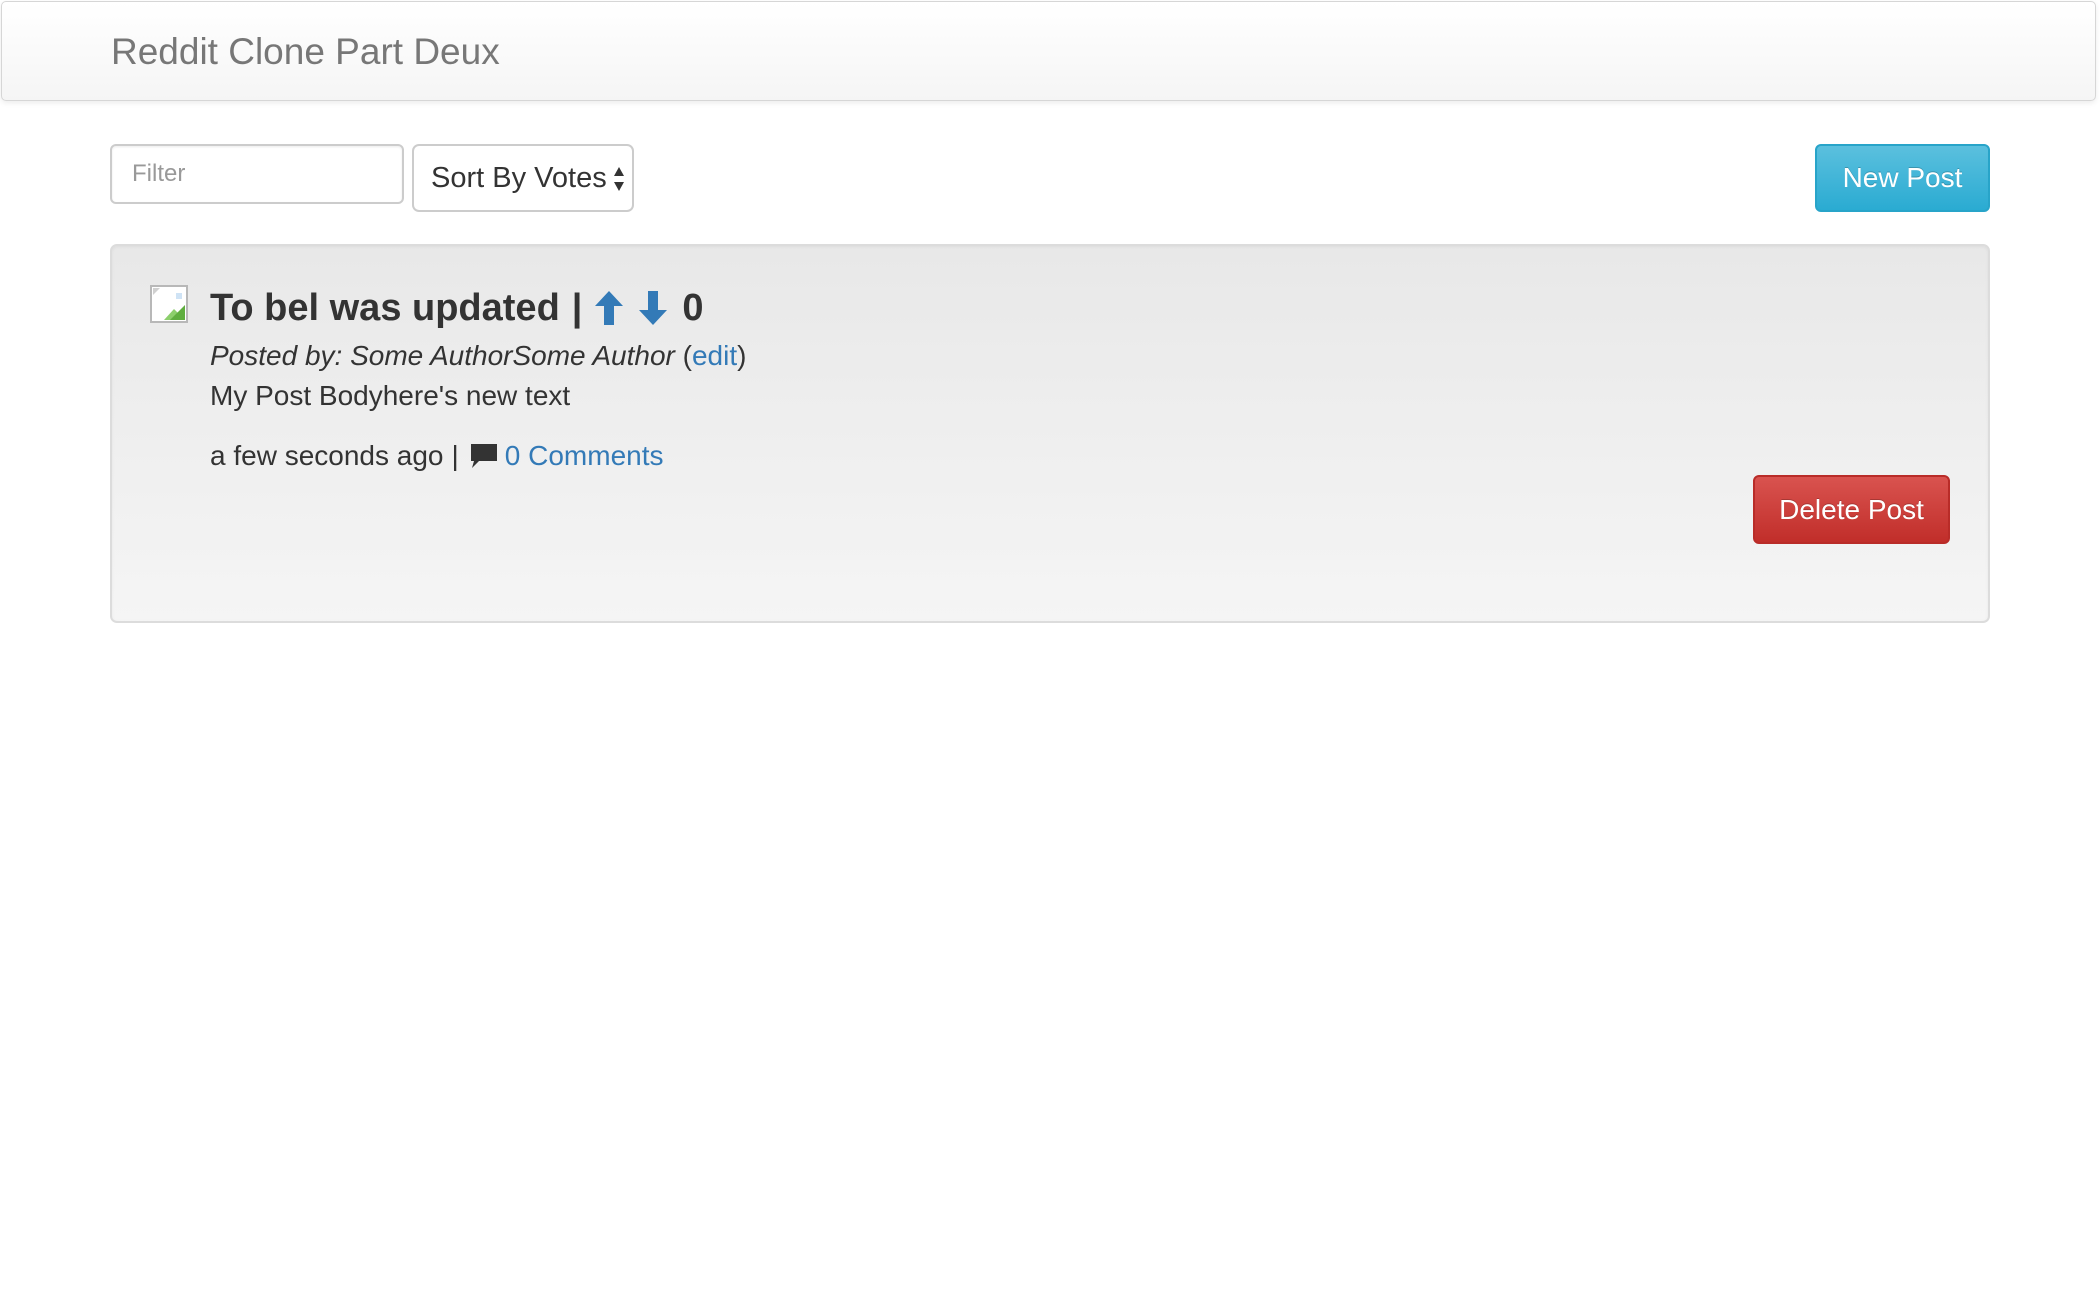  What do you see at coordinates (385, 308) in the screenshot?
I see `post-title: To bel was updated` at bounding box center [385, 308].